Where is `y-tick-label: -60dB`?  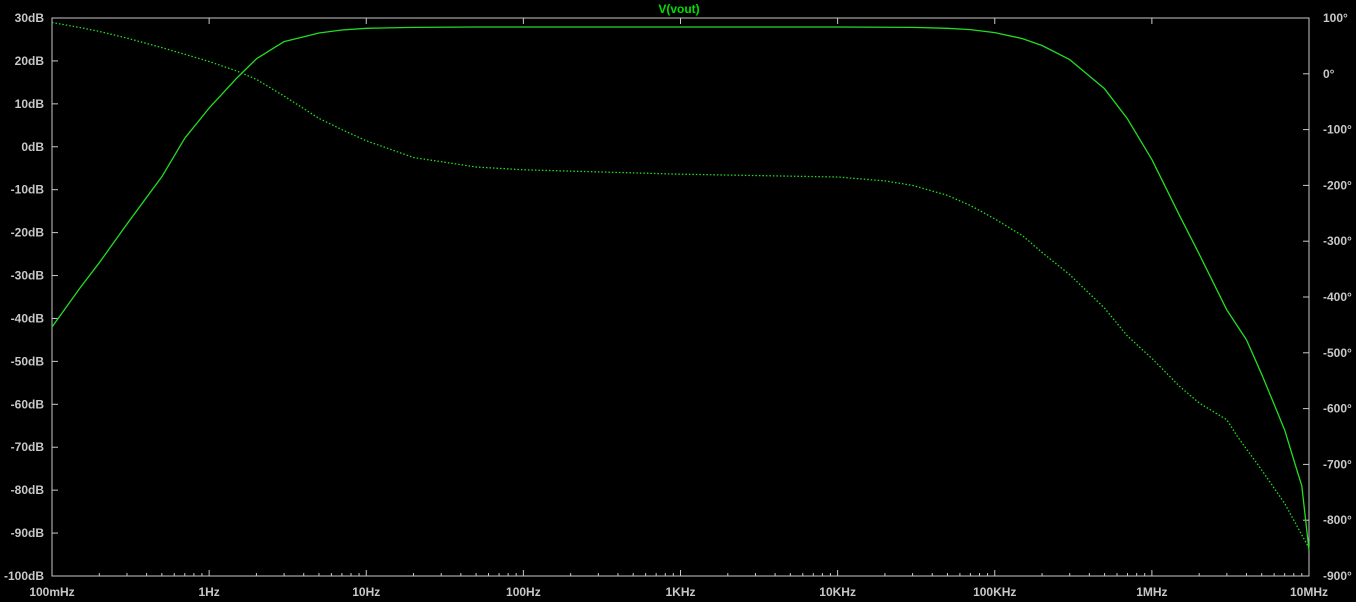
y-tick-label: -60dB is located at coordinates (28, 404).